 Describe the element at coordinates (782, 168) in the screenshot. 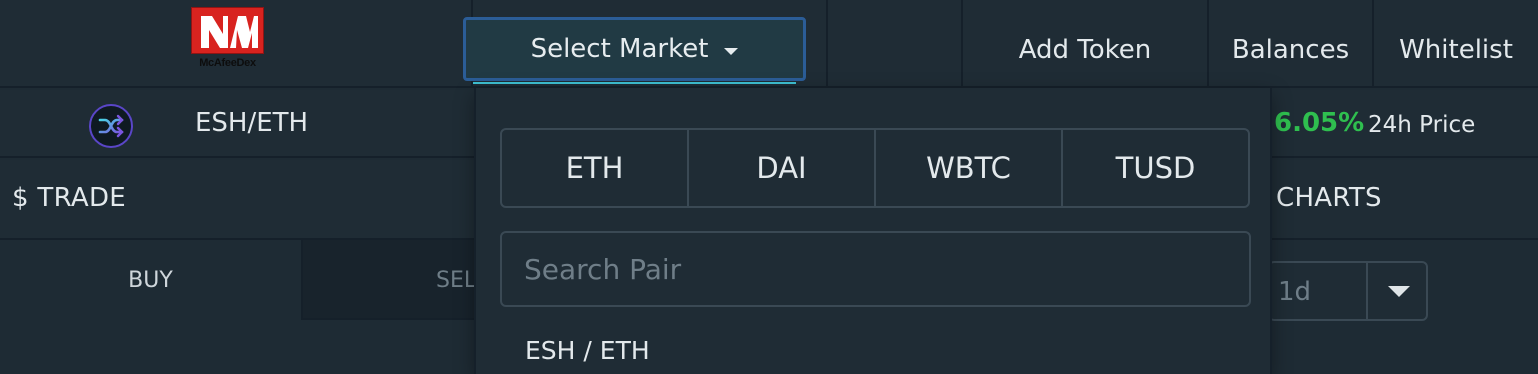

I see `quote-tab-dai: DAI` at that location.